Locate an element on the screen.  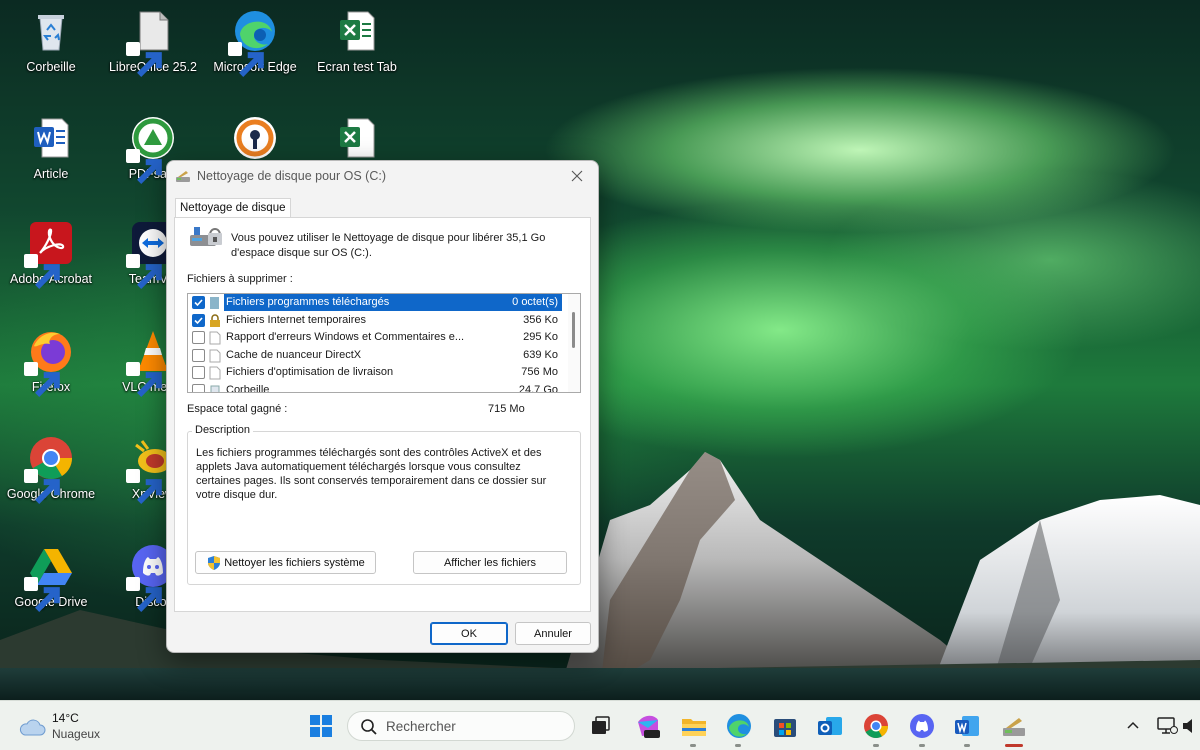
disk-cleanup-icon is located at coordinates (183, 176).